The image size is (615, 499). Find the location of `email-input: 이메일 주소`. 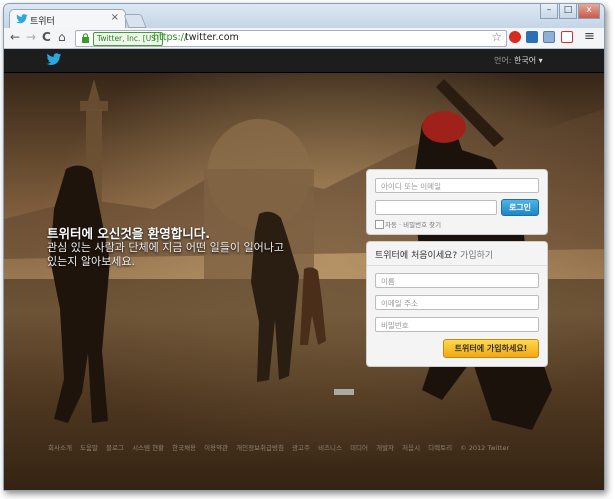

email-input: 이메일 주소 is located at coordinates (457, 302).